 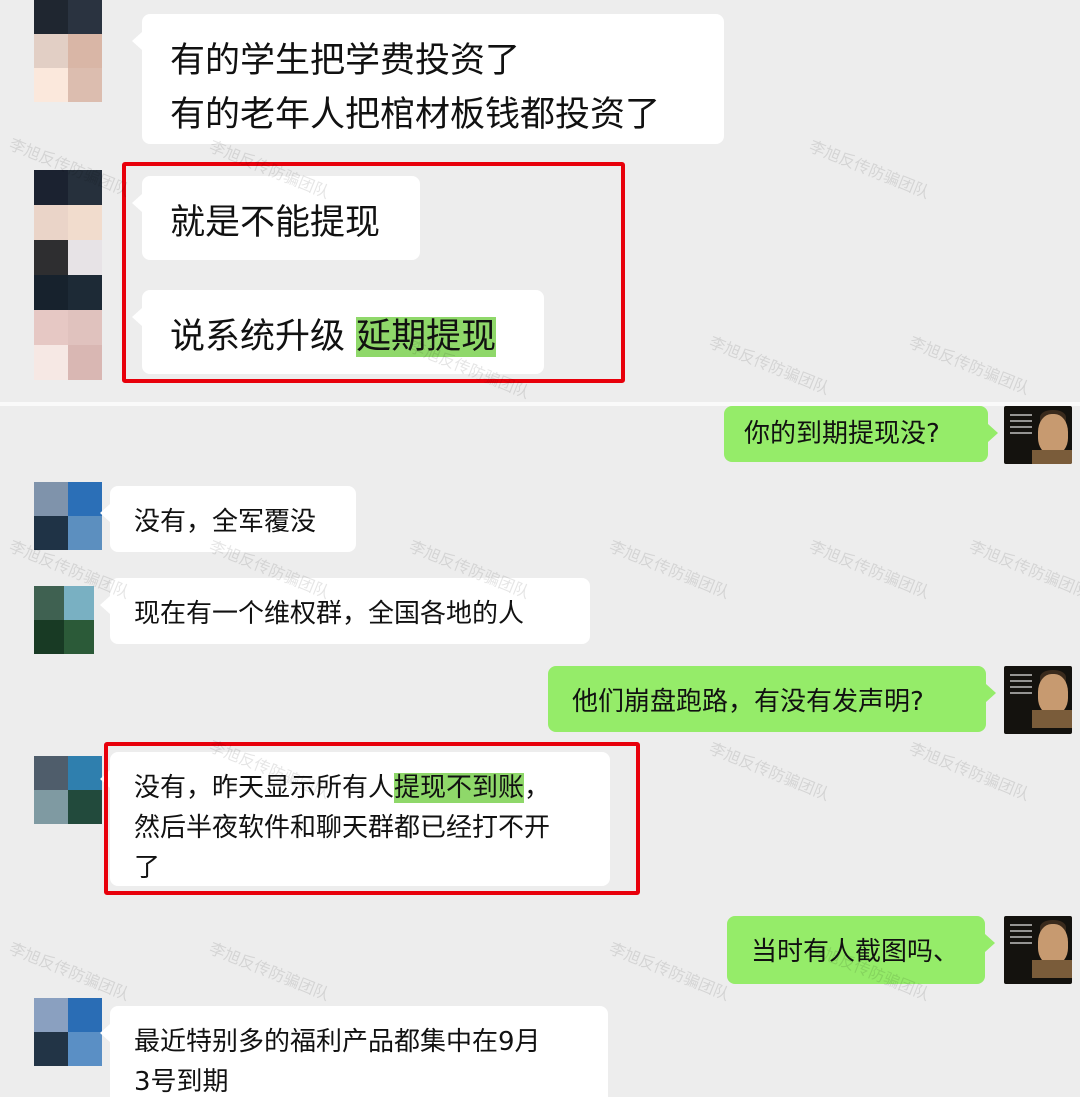 I want to click on message-text: 当时有人截图吗、, so click(x=855, y=952).